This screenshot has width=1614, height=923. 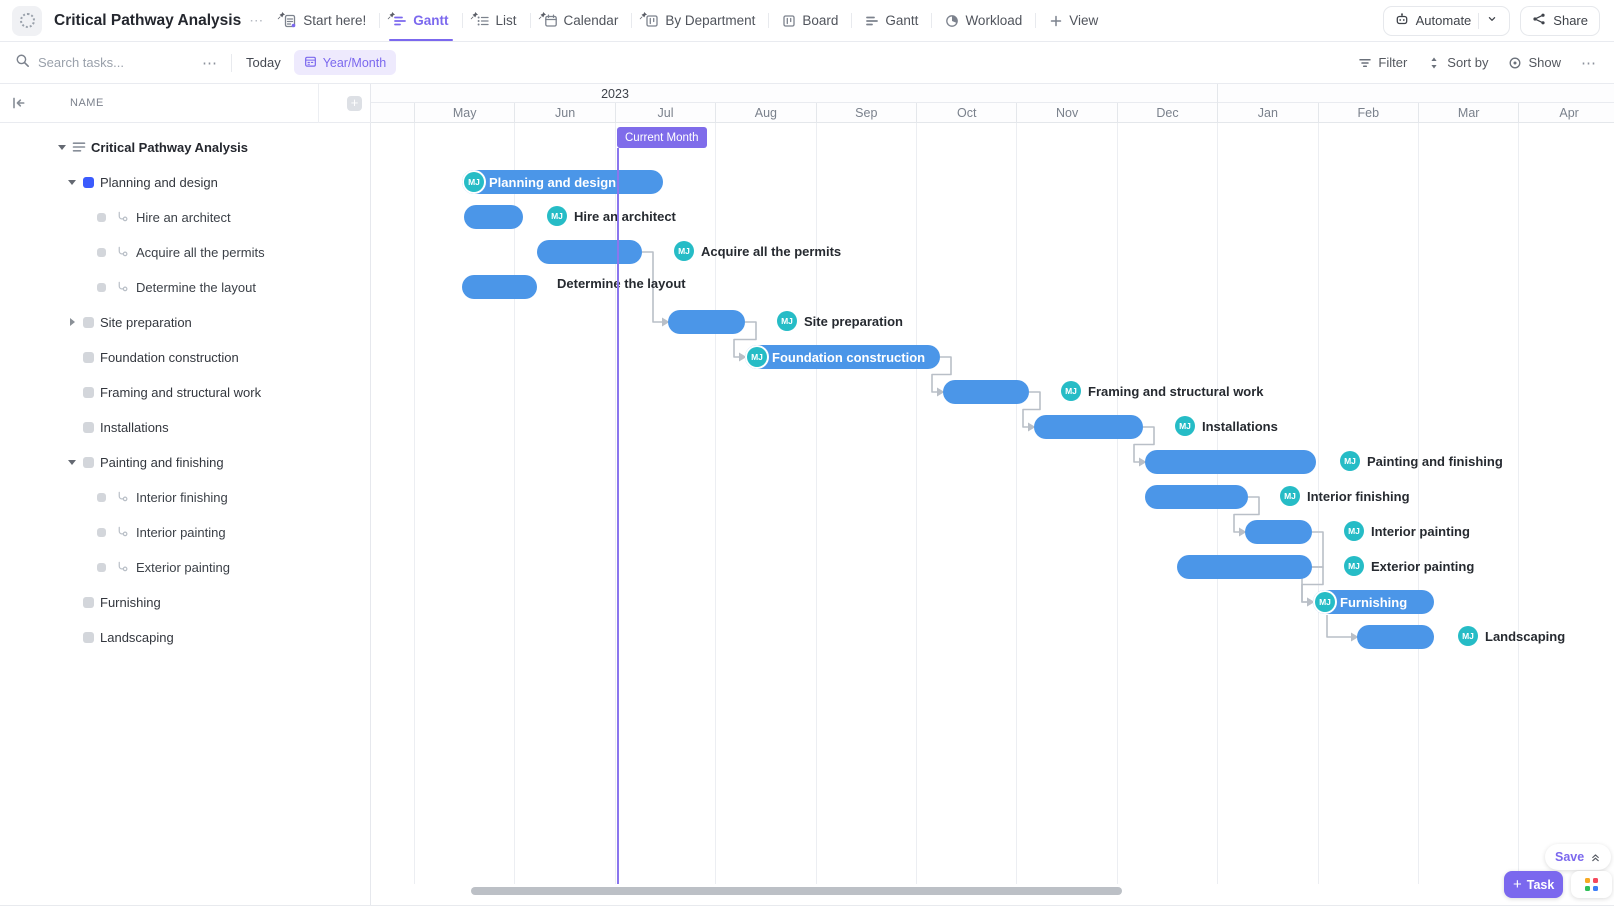 What do you see at coordinates (1230, 462) in the screenshot?
I see `gantt-bar-painting-and-finishing` at bounding box center [1230, 462].